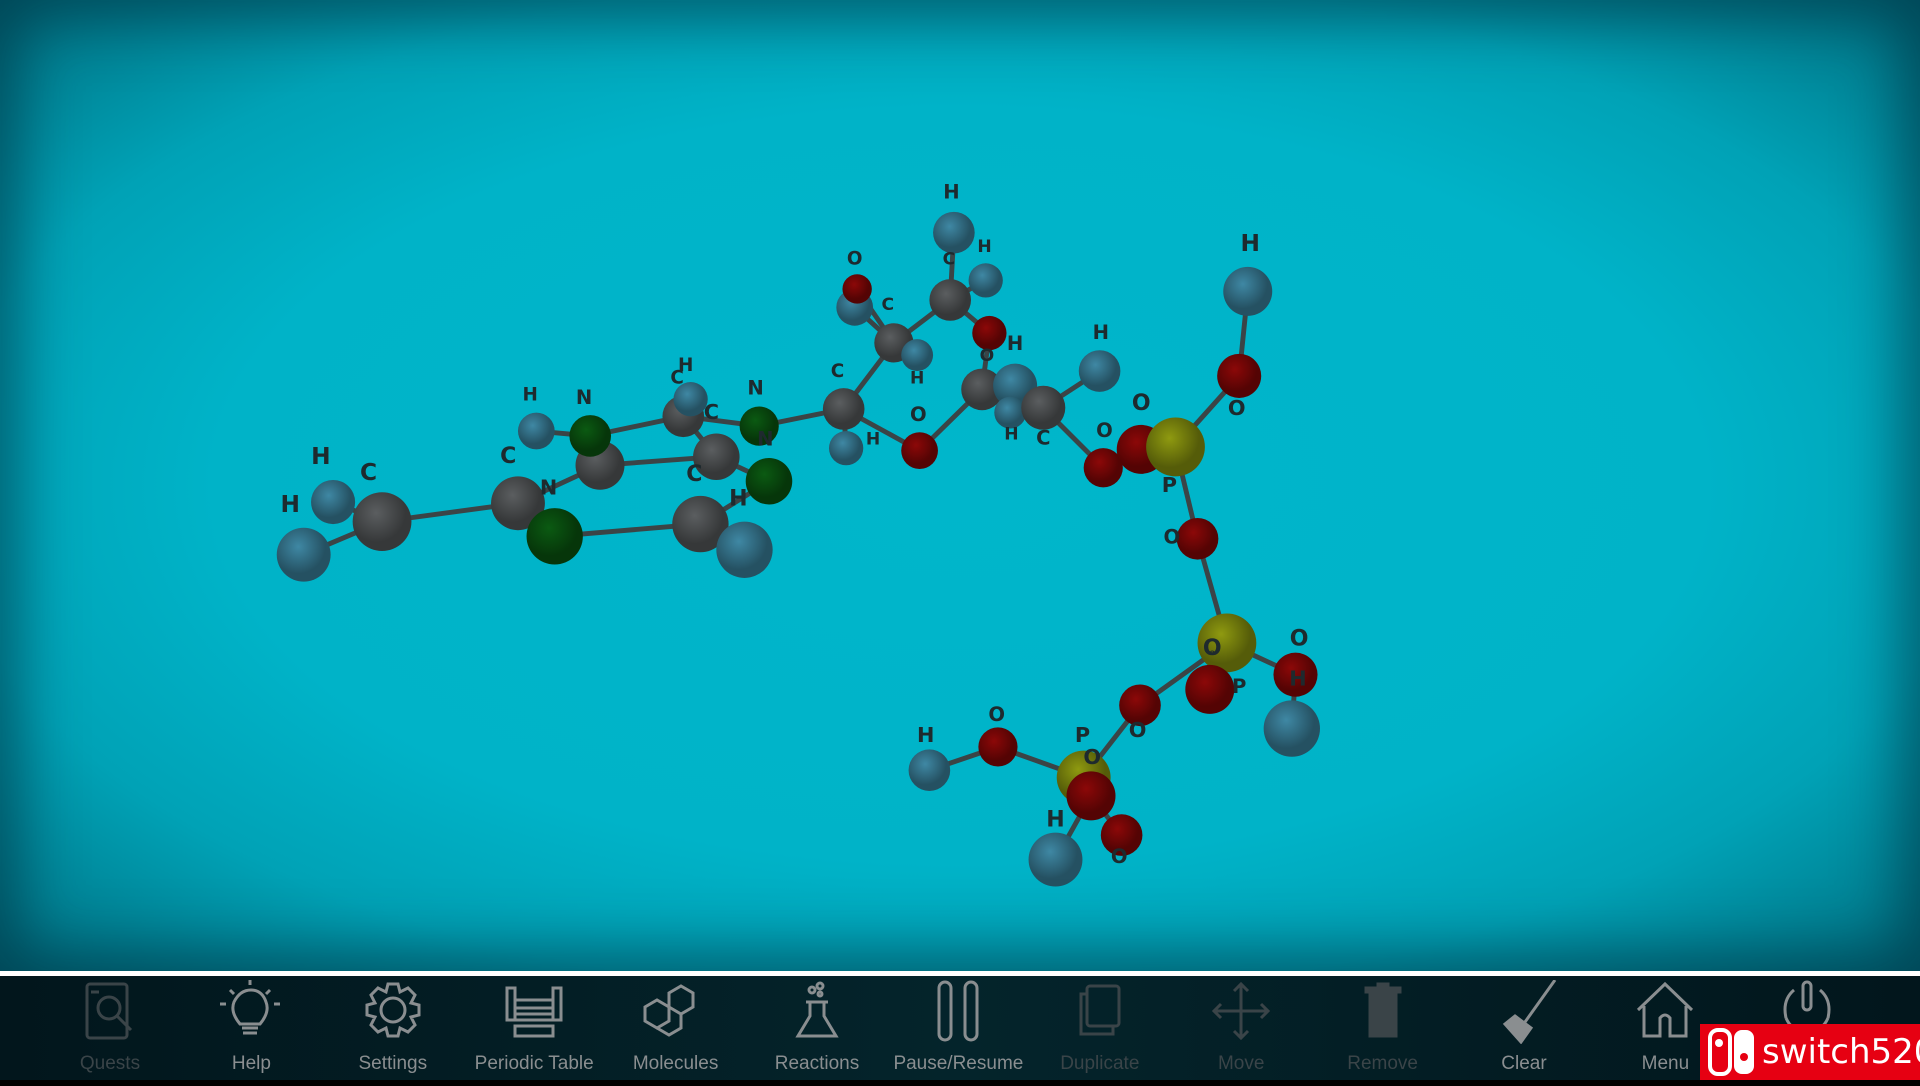 Image resolution: width=1920 pixels, height=1086 pixels. What do you see at coordinates (1382, 1063) in the screenshot?
I see `toolbar-label: Remove` at bounding box center [1382, 1063].